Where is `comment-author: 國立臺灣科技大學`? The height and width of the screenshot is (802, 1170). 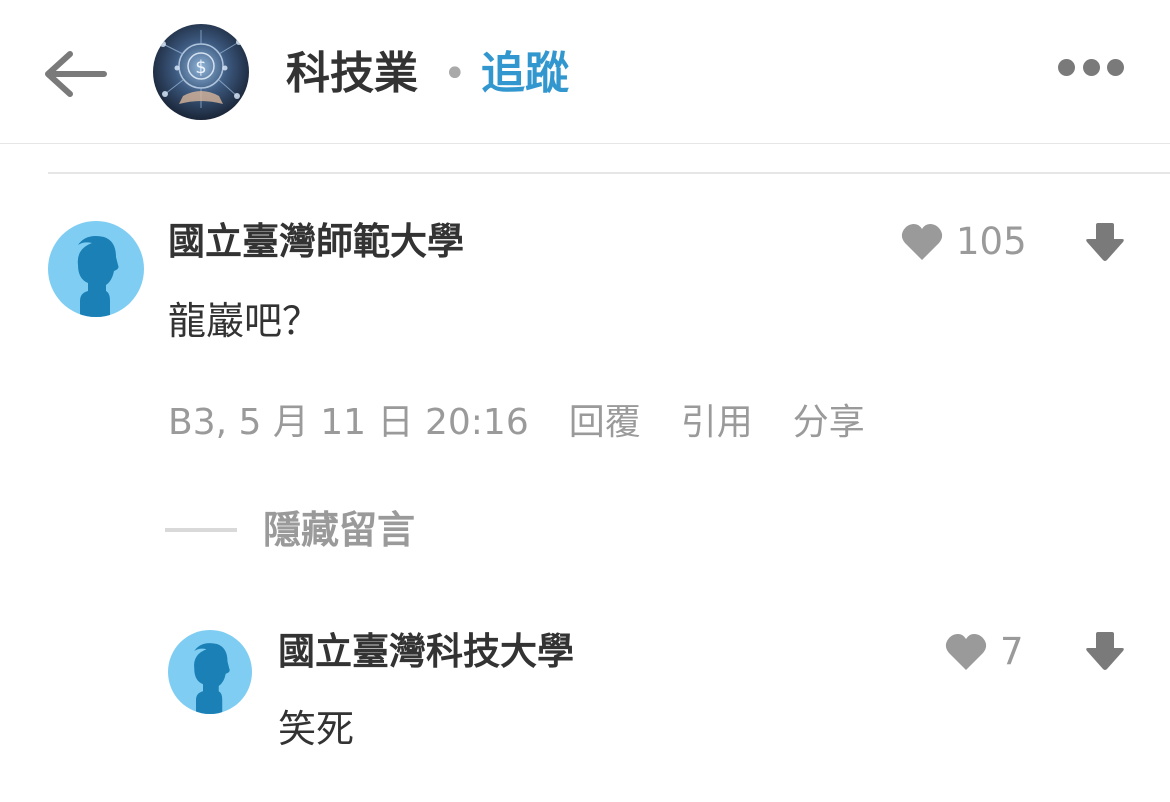 comment-author: 國立臺灣科技大學 is located at coordinates (426, 652).